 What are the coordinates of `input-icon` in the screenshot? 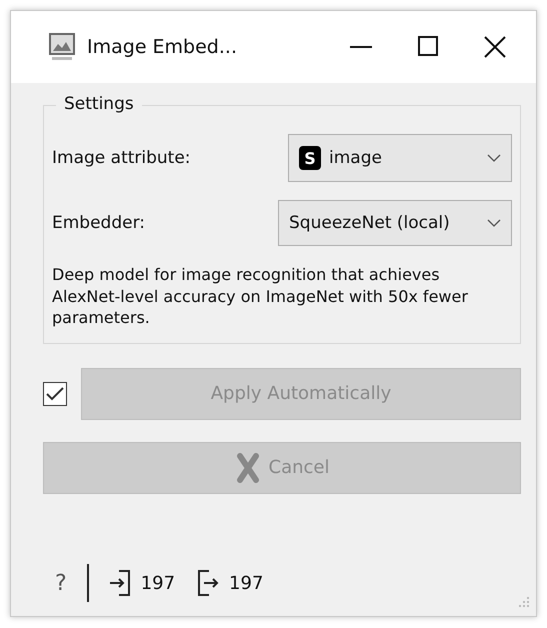 It's located at (119, 583).